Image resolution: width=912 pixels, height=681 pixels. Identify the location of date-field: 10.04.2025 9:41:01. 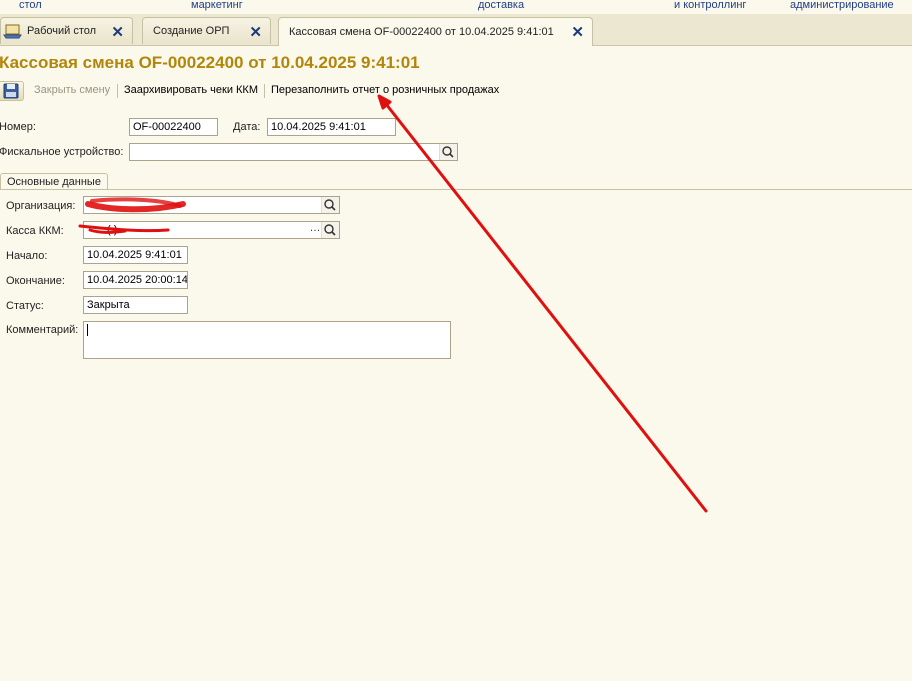
(331, 127).